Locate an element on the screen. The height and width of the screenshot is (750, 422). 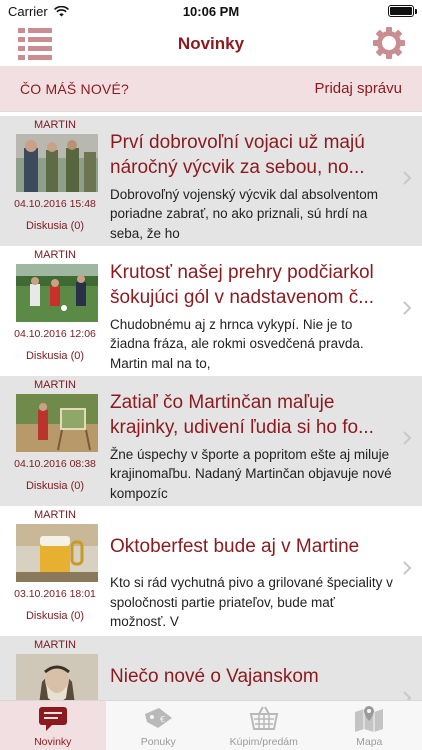
tab-label: Mapa is located at coordinates (369, 742).